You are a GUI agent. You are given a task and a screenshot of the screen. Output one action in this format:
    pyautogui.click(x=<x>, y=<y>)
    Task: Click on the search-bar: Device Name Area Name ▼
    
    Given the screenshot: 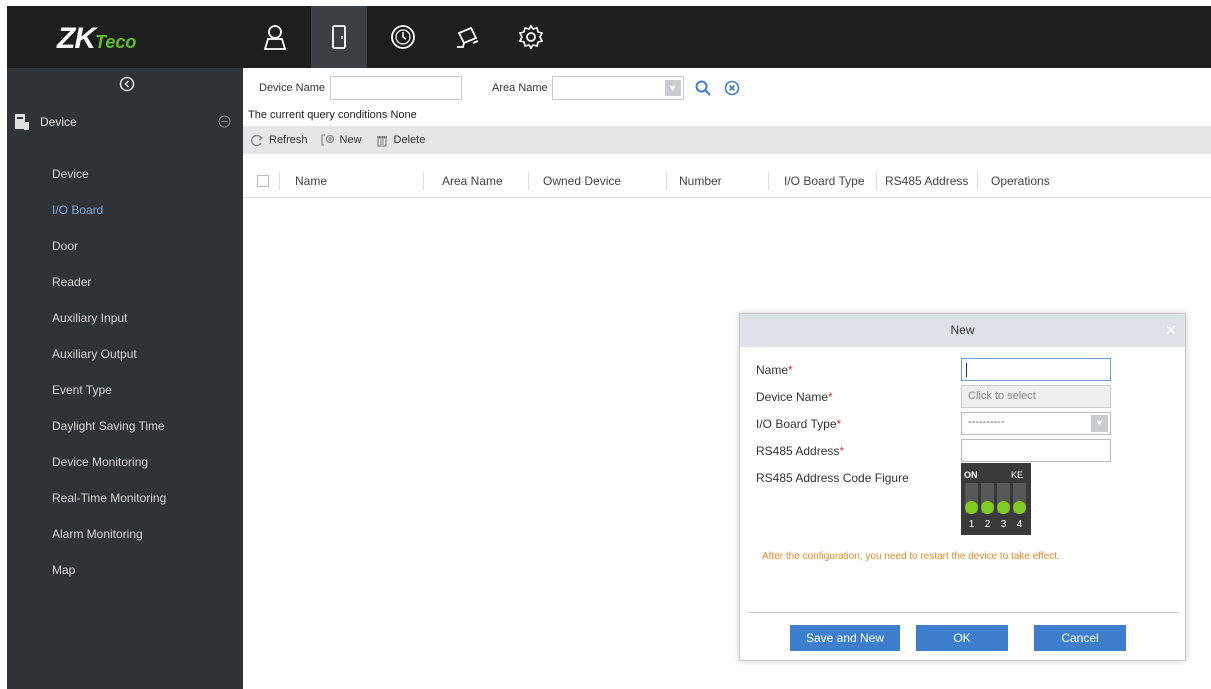 What is the action you would take?
    pyautogui.click(x=727, y=88)
    